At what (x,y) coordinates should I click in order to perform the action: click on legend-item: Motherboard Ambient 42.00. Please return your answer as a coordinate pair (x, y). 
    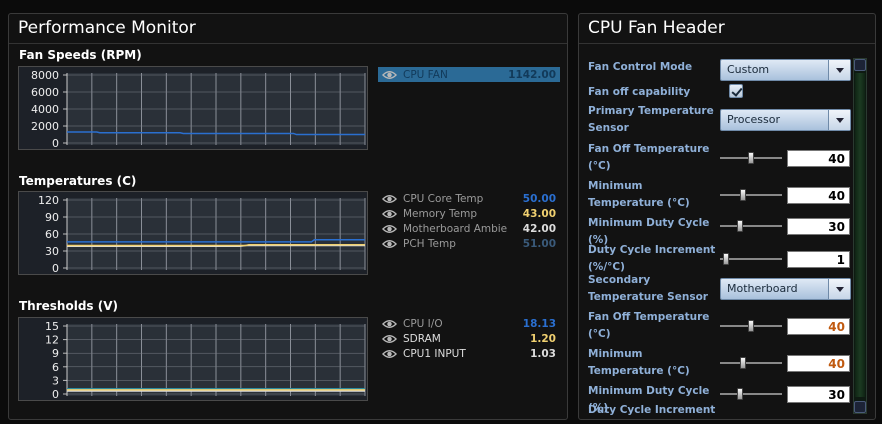
    Looking at the image, I should click on (469, 228).